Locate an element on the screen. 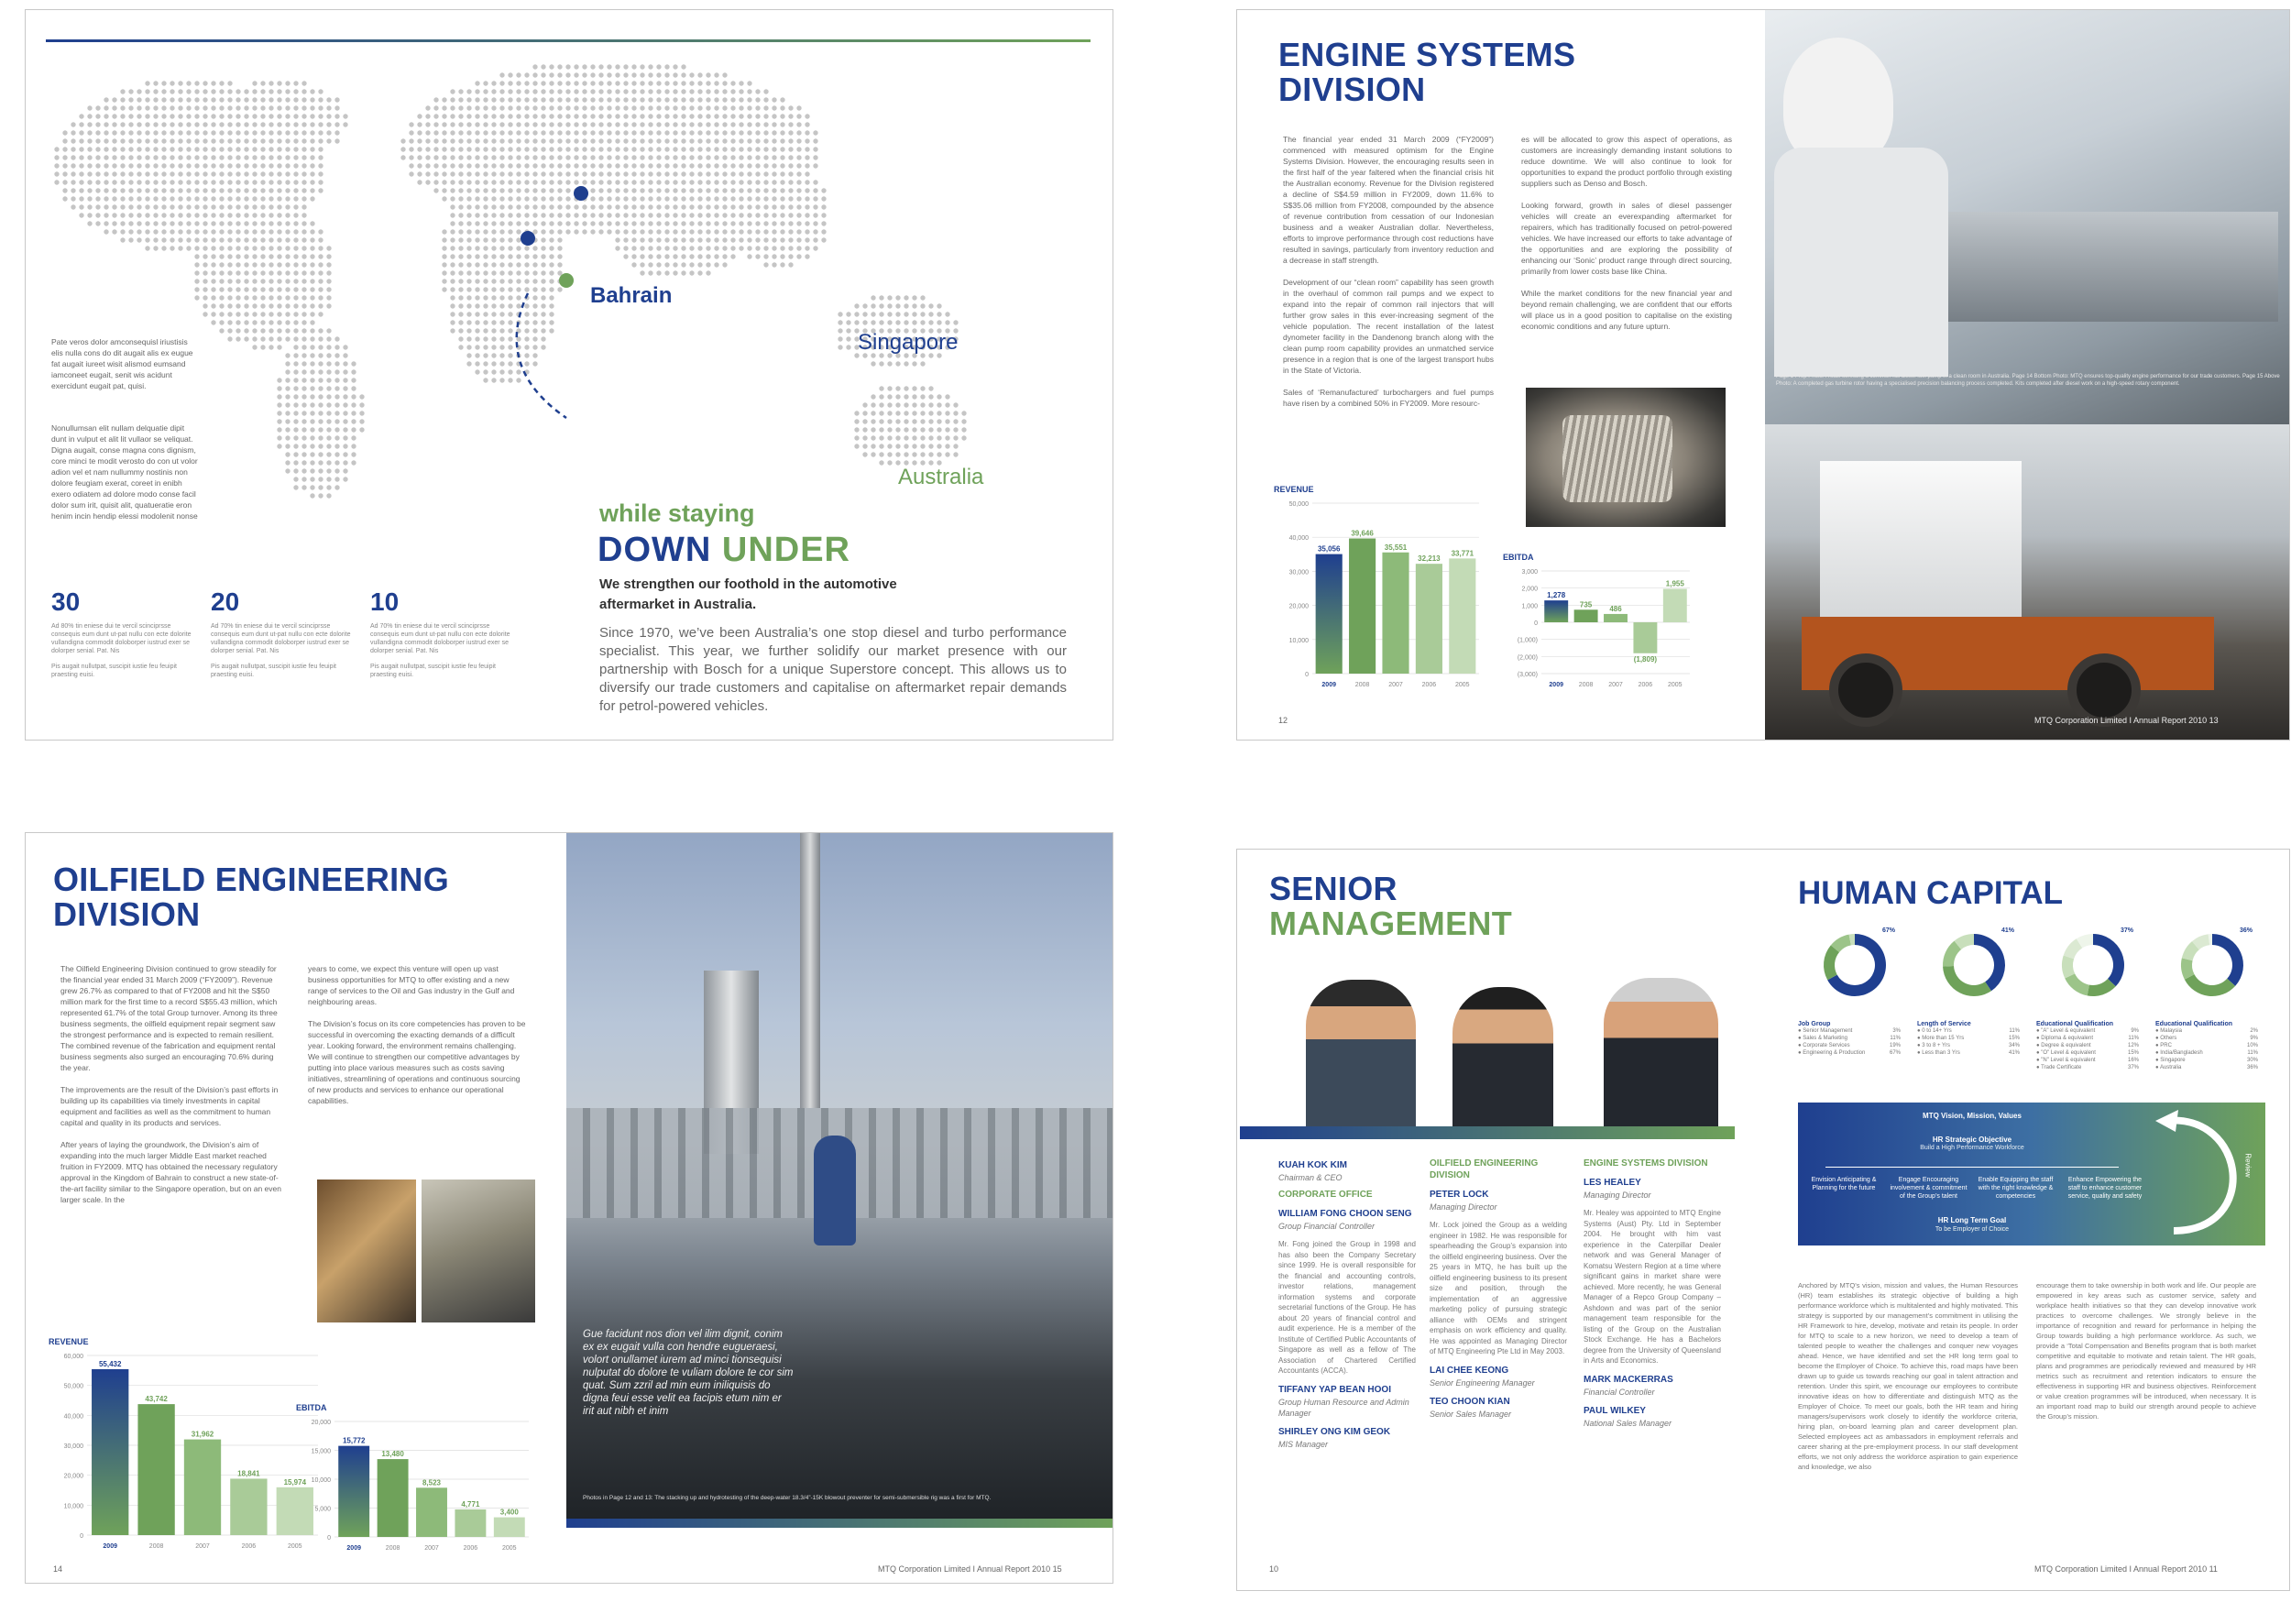  bar is located at coordinates (393, 1498).